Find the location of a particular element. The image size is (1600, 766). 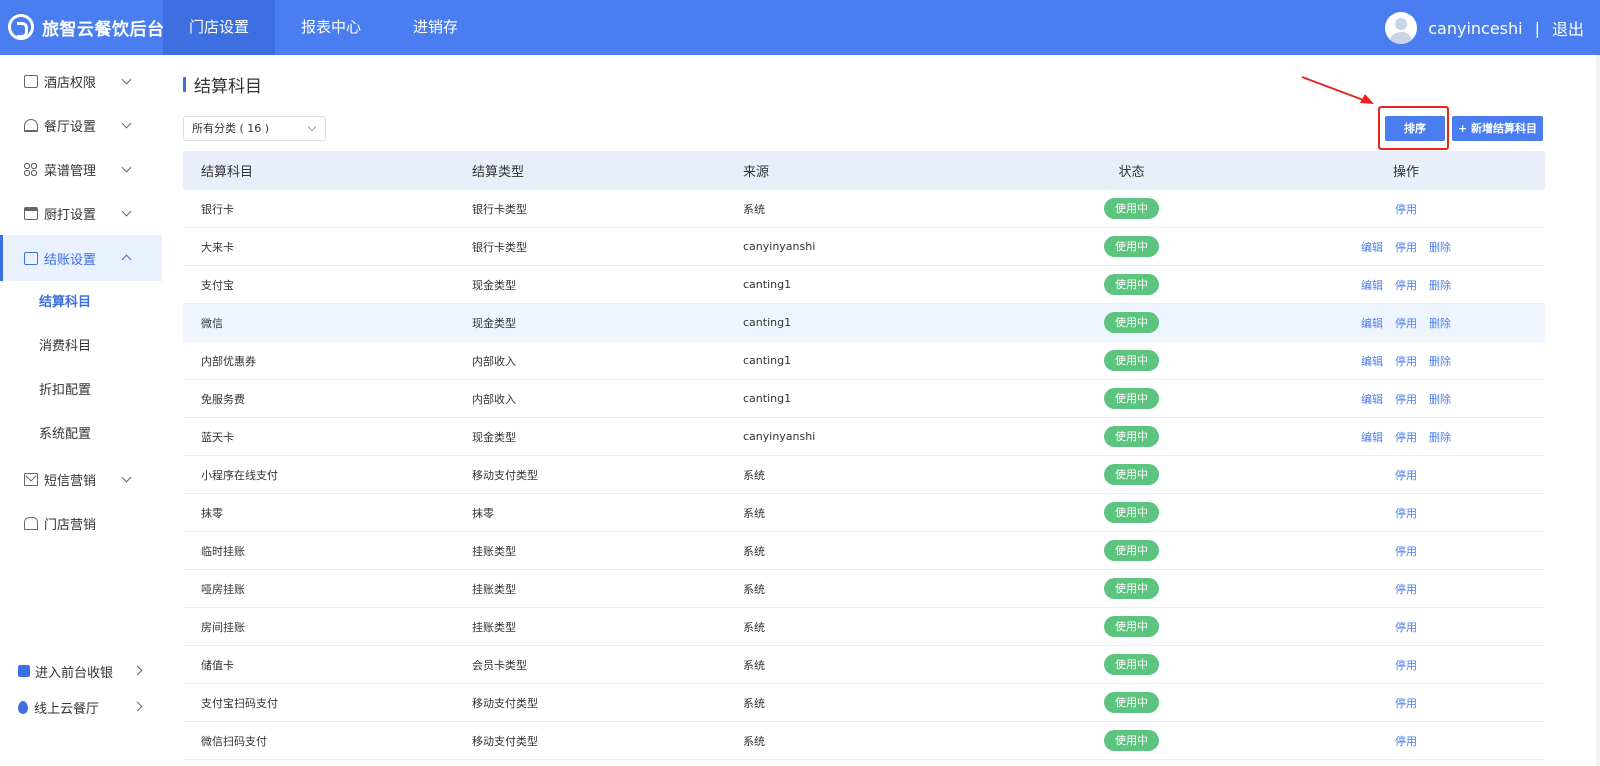

sidebar-item-menu-management: 菜谱管理 is located at coordinates (81, 169).